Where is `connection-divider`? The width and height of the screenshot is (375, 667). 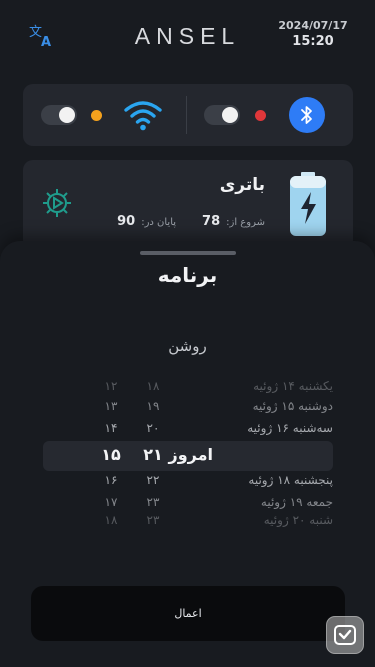
connection-divider is located at coordinates (186, 115).